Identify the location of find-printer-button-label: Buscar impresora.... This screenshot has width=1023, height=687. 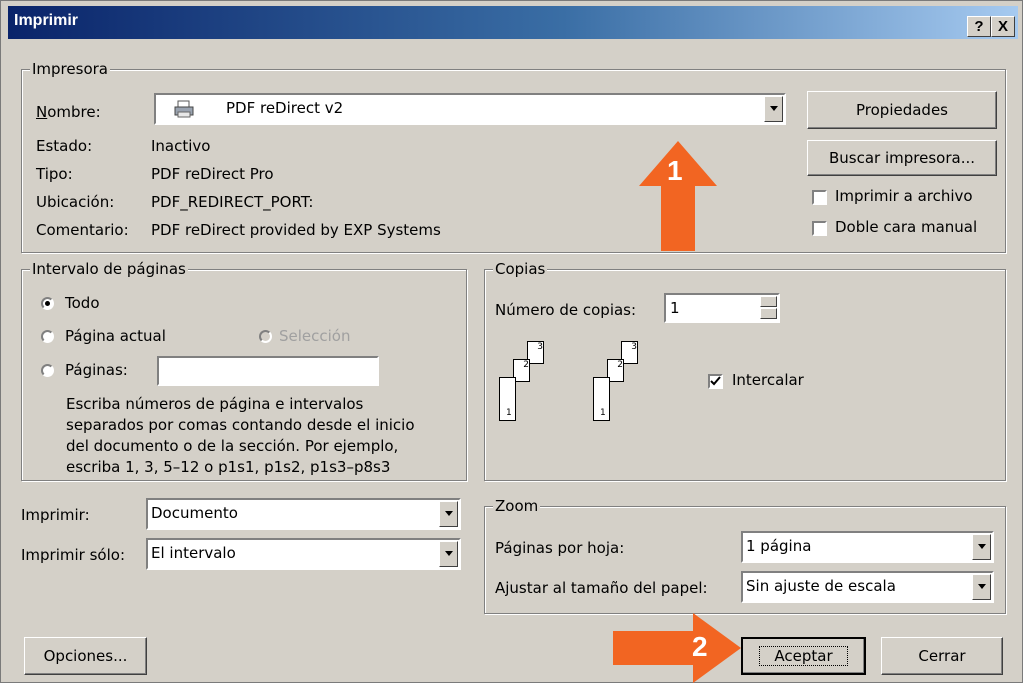
(901, 158).